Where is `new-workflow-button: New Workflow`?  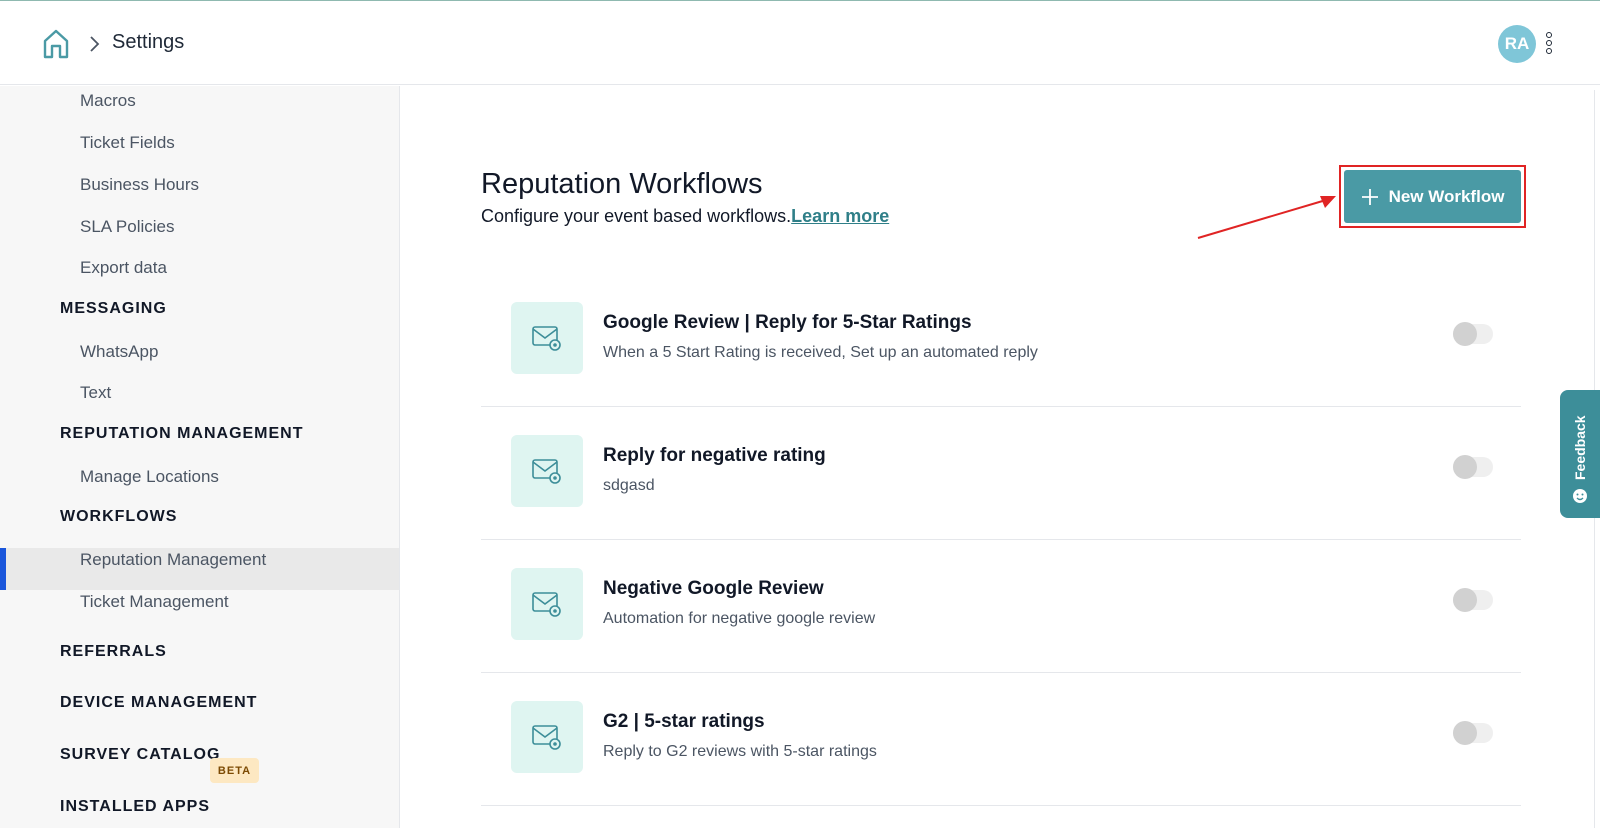
new-workflow-button: New Workflow is located at coordinates (1432, 196).